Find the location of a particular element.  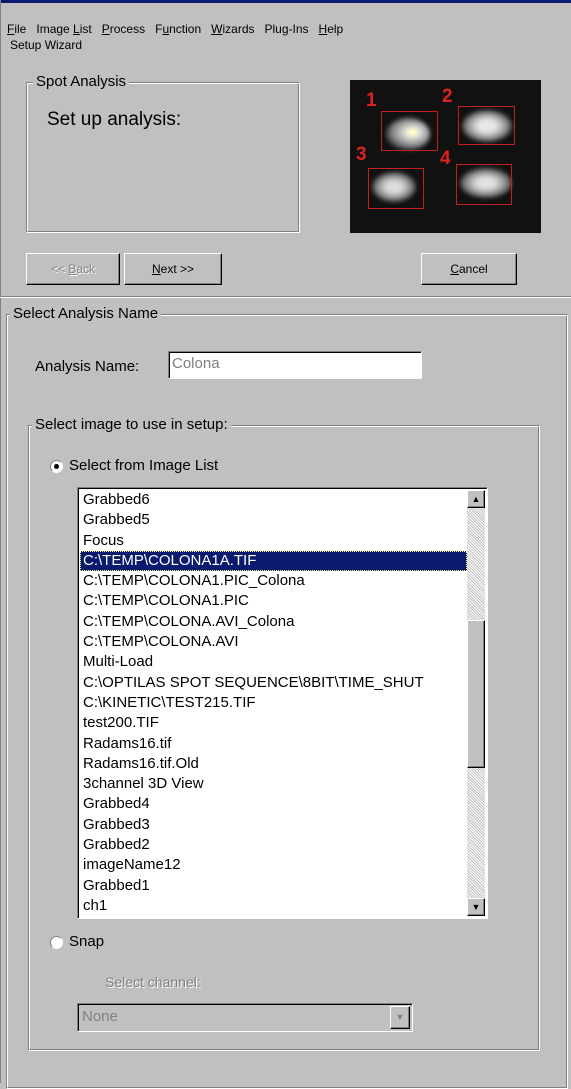

analysis-name-input: Colona is located at coordinates (295, 365).